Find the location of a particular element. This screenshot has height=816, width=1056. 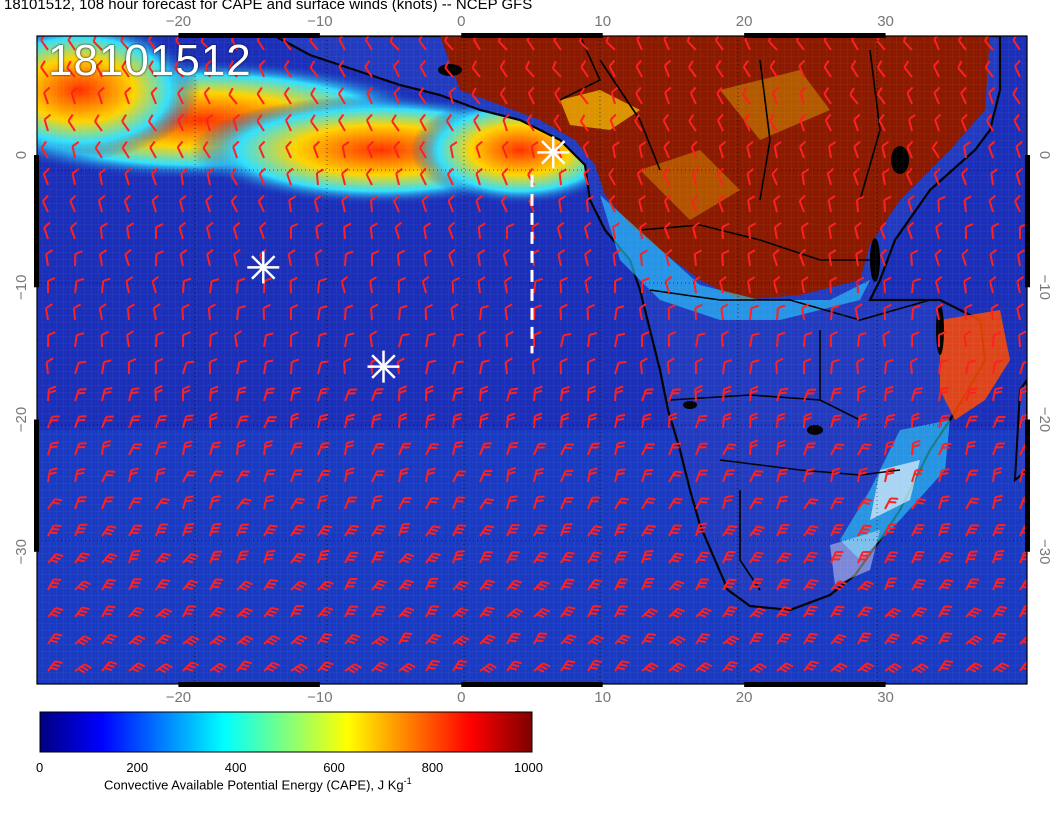

lat-tick-right: −30 is located at coordinates (1044, 551).